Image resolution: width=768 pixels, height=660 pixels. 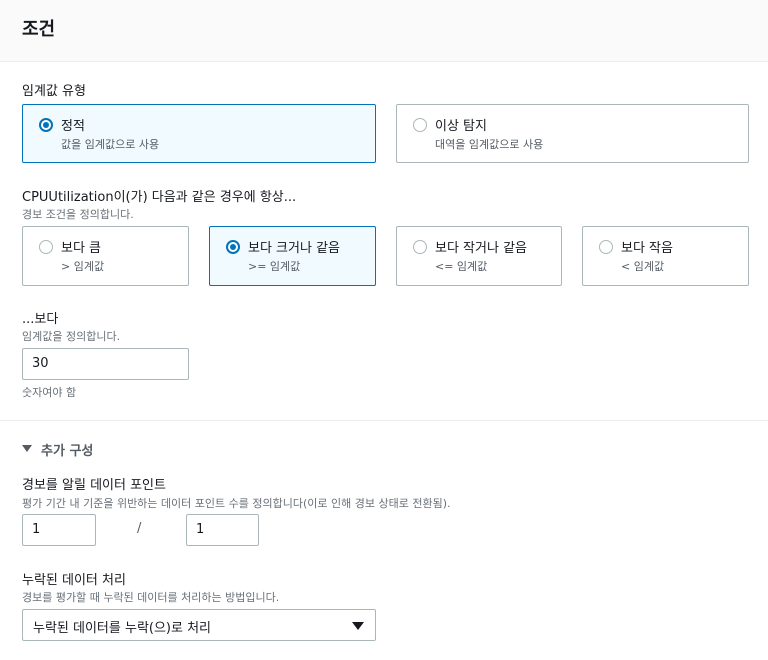 What do you see at coordinates (222, 530) in the screenshot?
I see `evaluation-periods-input: 1` at bounding box center [222, 530].